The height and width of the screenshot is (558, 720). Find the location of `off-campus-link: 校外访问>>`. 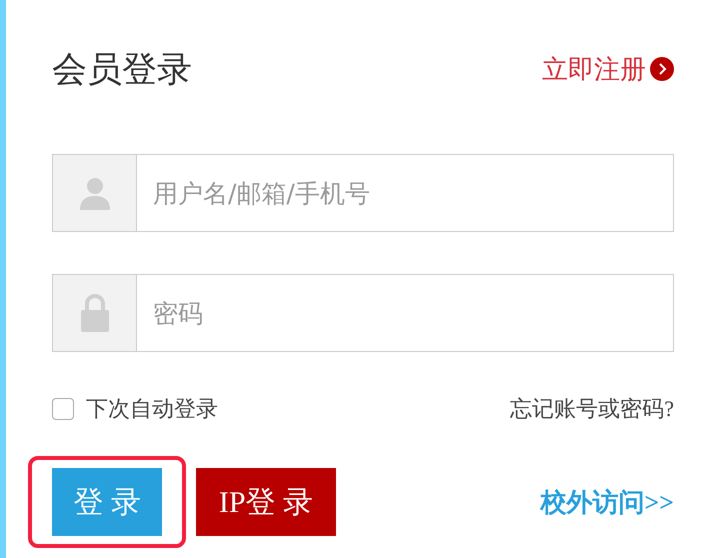

off-campus-link: 校外访问>> is located at coordinates (607, 502).